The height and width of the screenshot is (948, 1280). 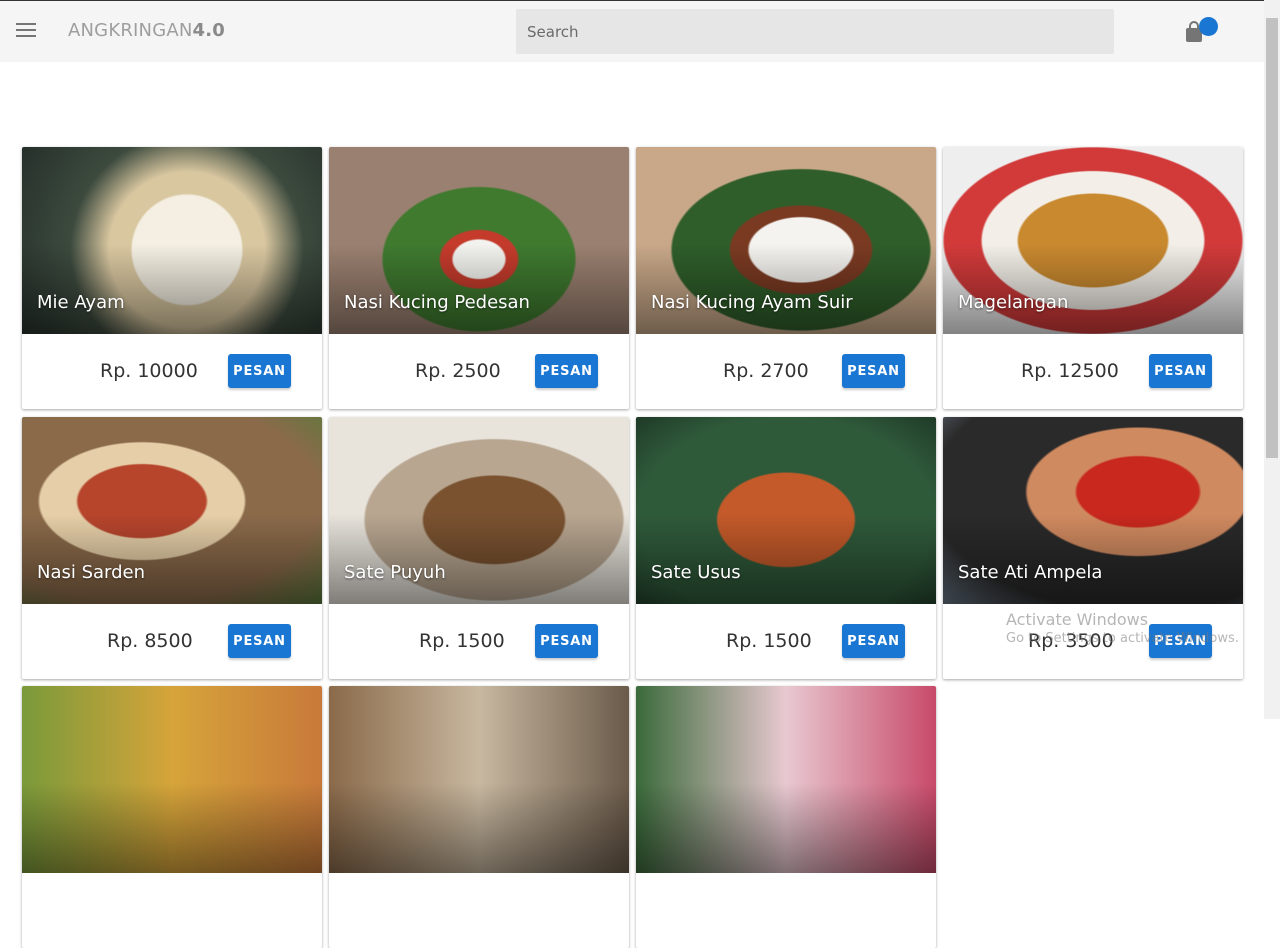 I want to click on product-title: Sate Ati Ampela, so click(x=1030, y=572).